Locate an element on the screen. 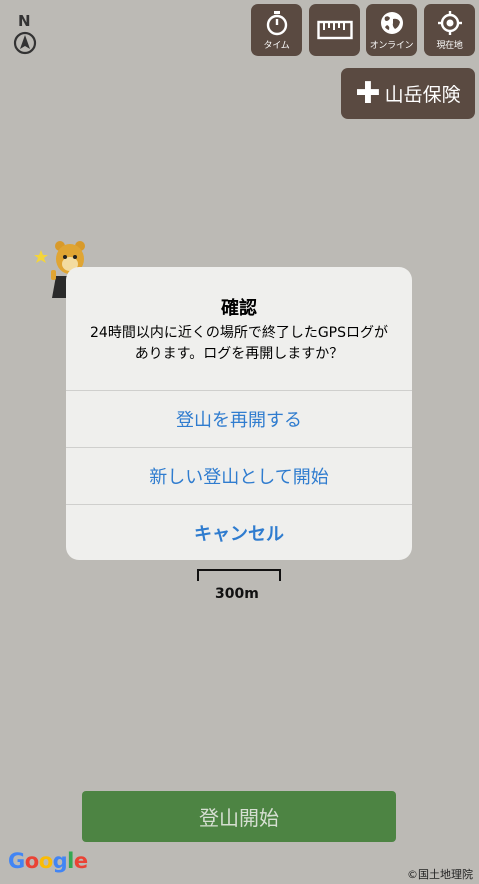 The width and height of the screenshot is (479, 884). map-attribution: ©国土地理院 is located at coordinates (440, 874).